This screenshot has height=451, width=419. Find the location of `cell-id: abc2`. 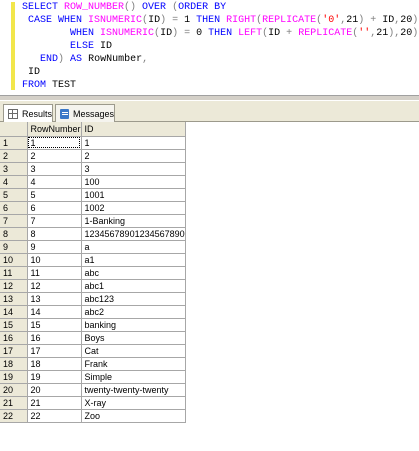

cell-id: abc2 is located at coordinates (133, 312).